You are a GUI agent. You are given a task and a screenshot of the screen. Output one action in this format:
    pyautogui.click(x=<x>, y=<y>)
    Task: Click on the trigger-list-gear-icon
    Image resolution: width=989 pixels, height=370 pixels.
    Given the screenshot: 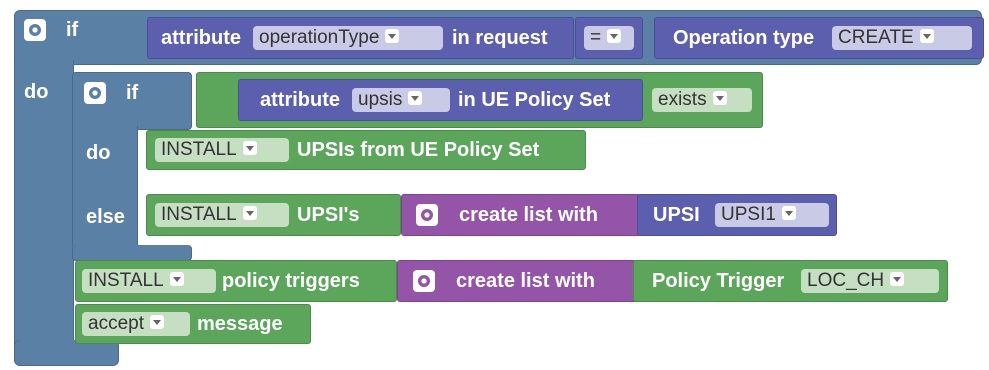 What is the action you would take?
    pyautogui.click(x=424, y=281)
    